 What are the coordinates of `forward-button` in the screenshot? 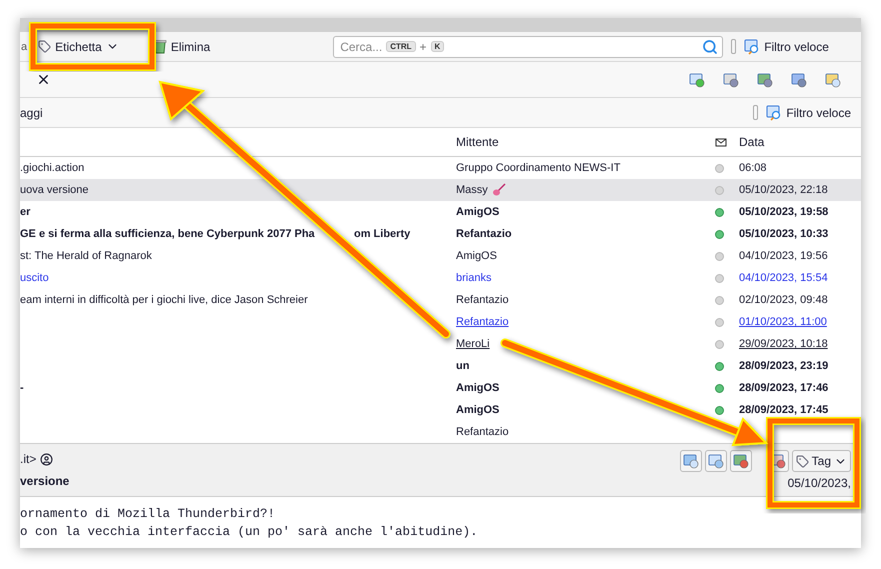 It's located at (715, 461).